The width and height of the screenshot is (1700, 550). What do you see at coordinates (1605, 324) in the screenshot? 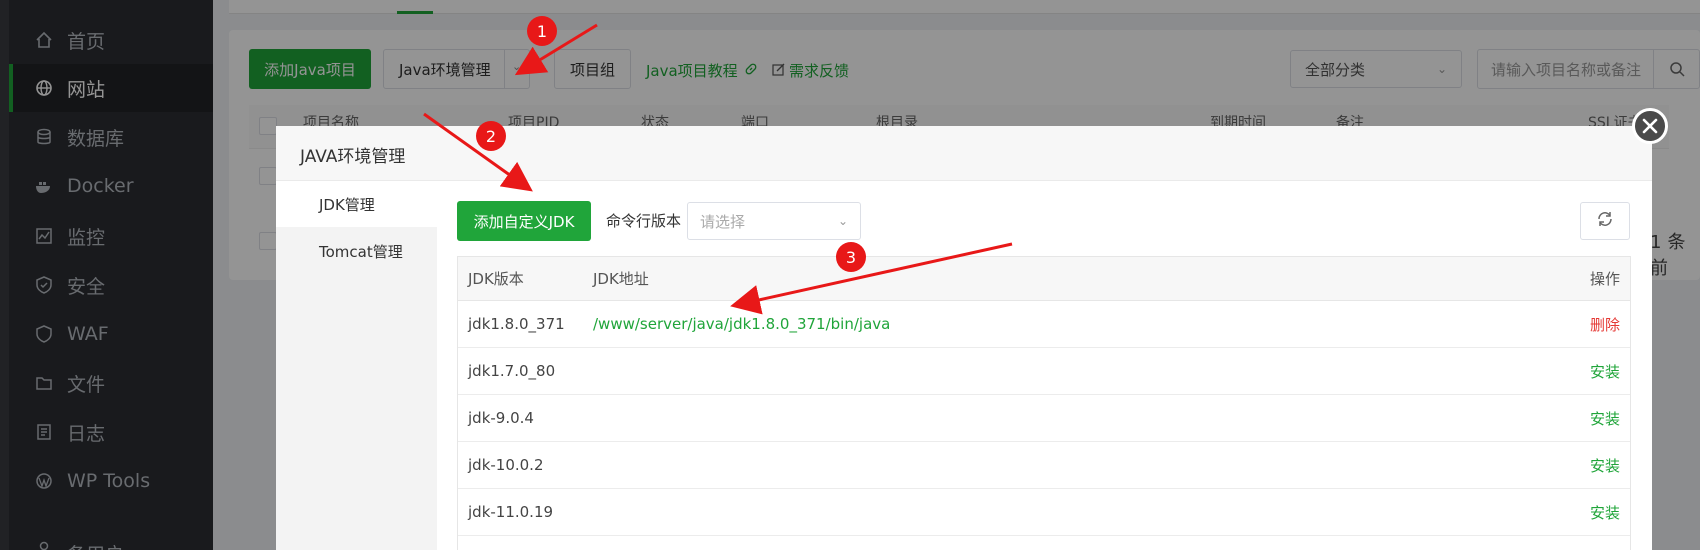
I see `delete-button: 删除` at bounding box center [1605, 324].